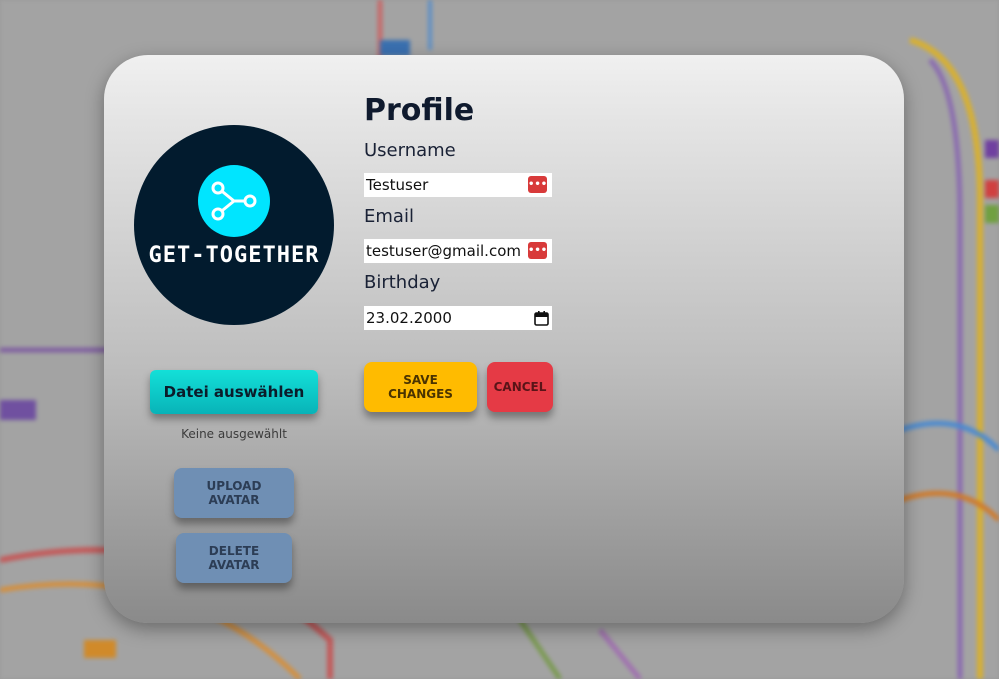 The width and height of the screenshot is (999, 679). What do you see at coordinates (443, 251) in the screenshot?
I see `email-value: testuser@gmail.com` at bounding box center [443, 251].